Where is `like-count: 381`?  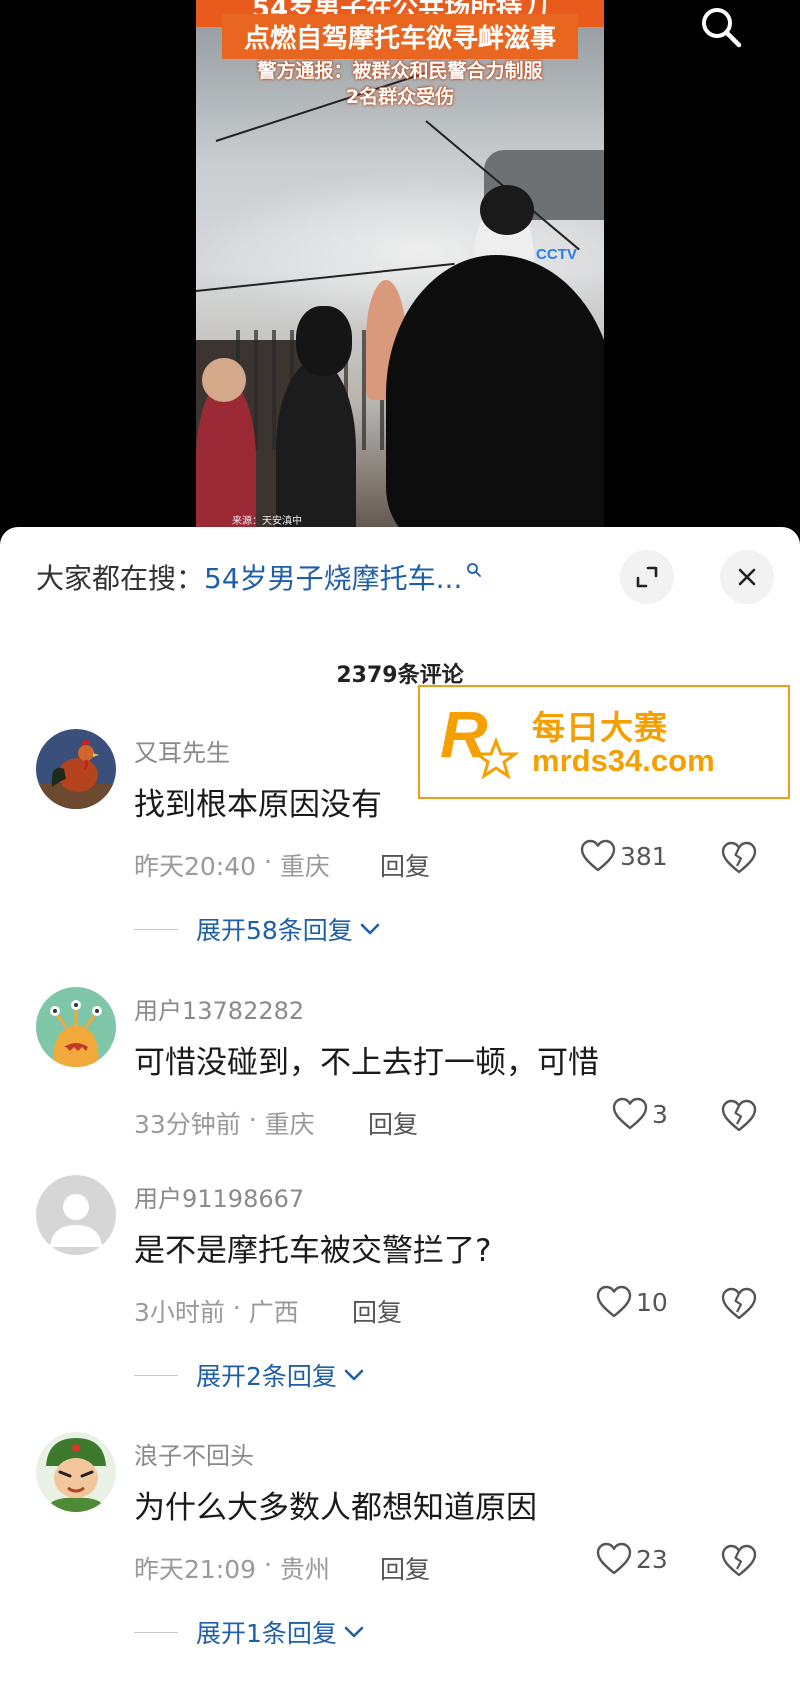 like-count: 381 is located at coordinates (644, 856).